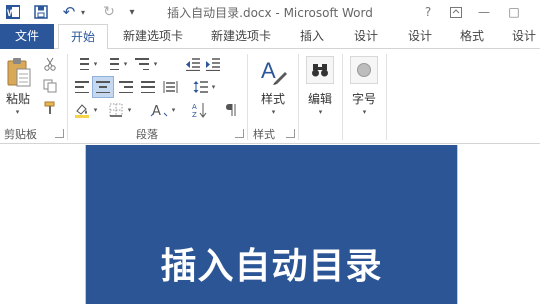 The height and width of the screenshot is (304, 540). Describe the element at coordinates (69, 12) in the screenshot. I see `undo-icon: ↶` at that location.